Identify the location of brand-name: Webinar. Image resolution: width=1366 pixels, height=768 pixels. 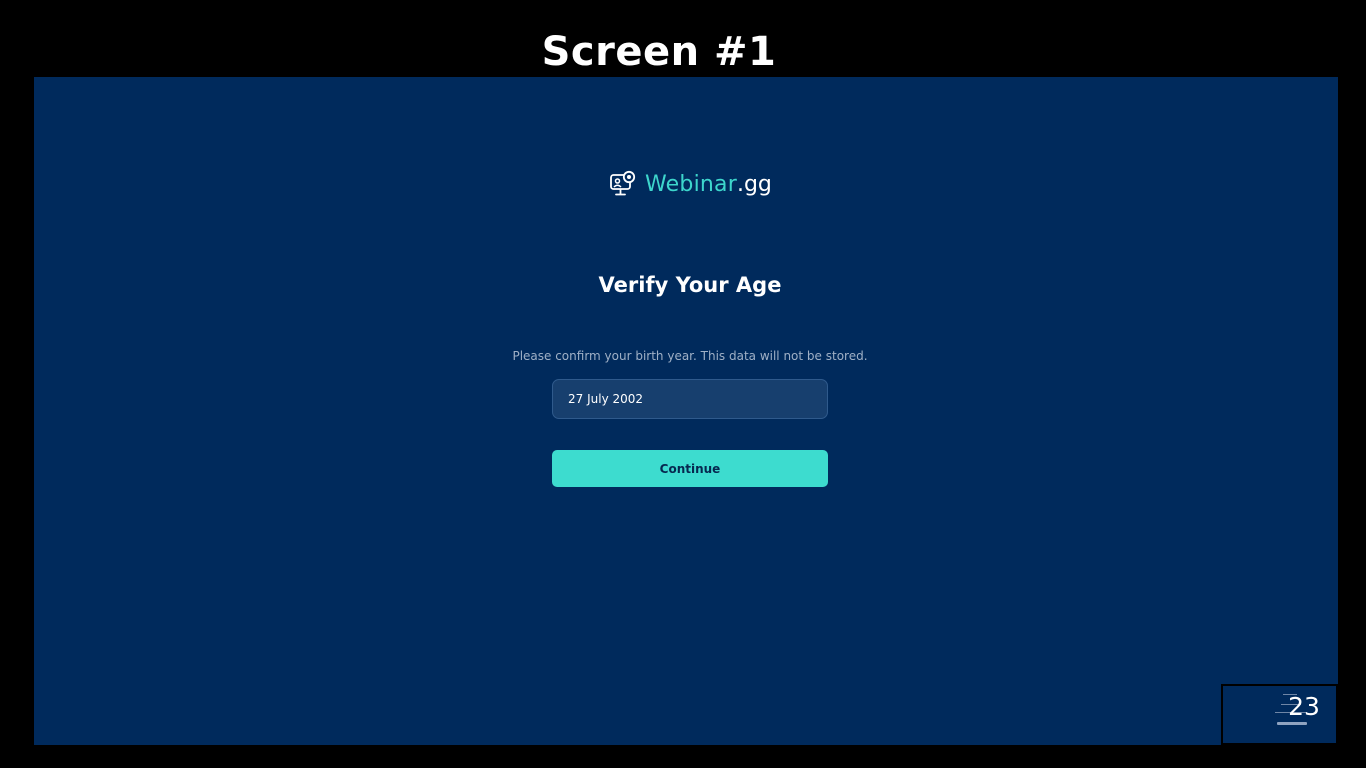
(691, 184).